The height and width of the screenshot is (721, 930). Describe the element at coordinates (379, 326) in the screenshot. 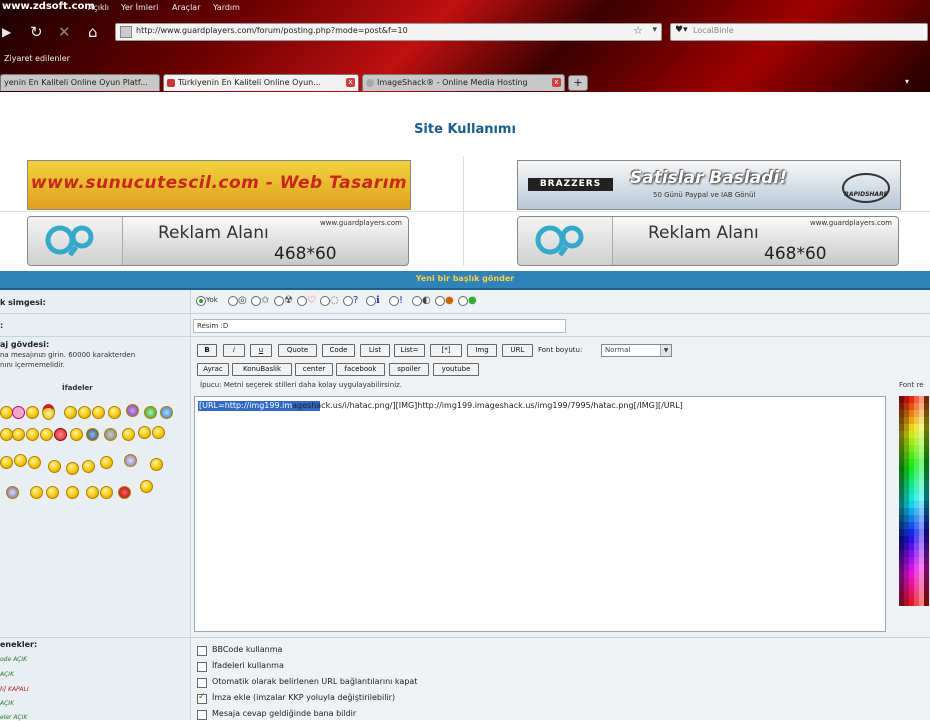

I see `subject-input: Resim :D` at that location.